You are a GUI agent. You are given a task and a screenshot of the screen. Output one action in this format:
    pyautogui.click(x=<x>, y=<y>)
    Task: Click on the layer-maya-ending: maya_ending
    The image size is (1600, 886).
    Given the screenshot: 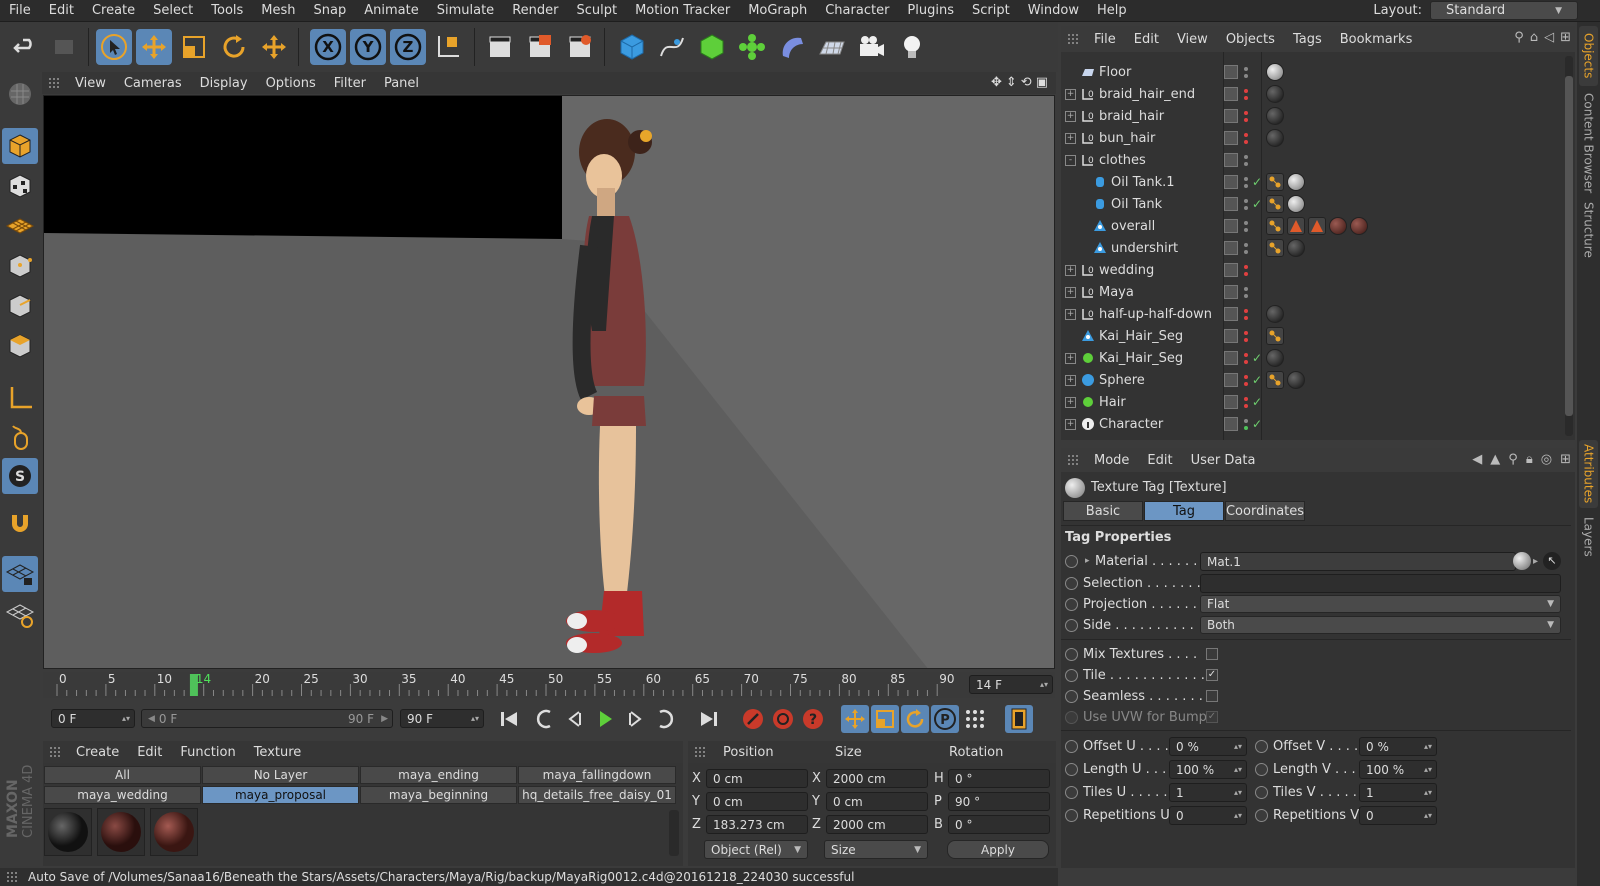 What is the action you would take?
    pyautogui.click(x=438, y=775)
    